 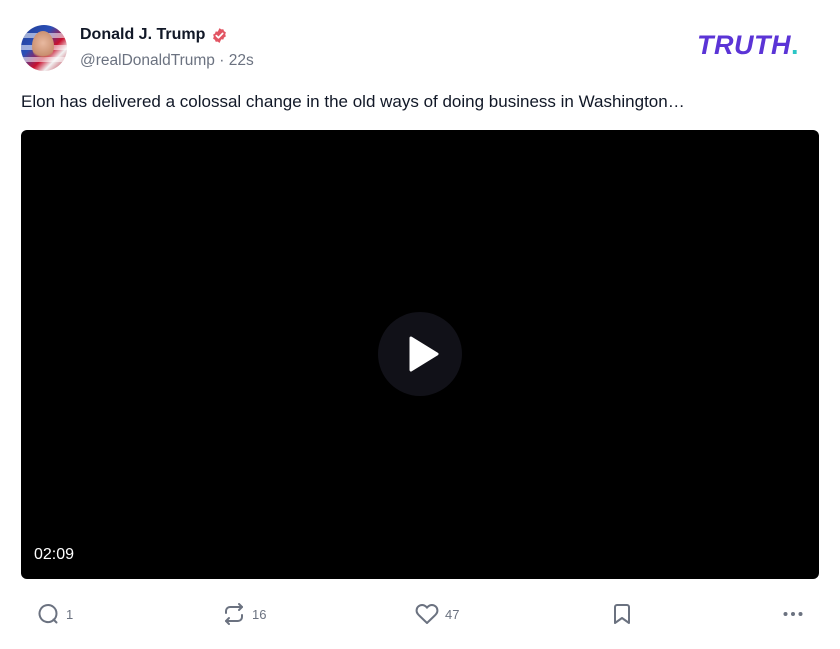 I want to click on like-count: 47, so click(x=452, y=614).